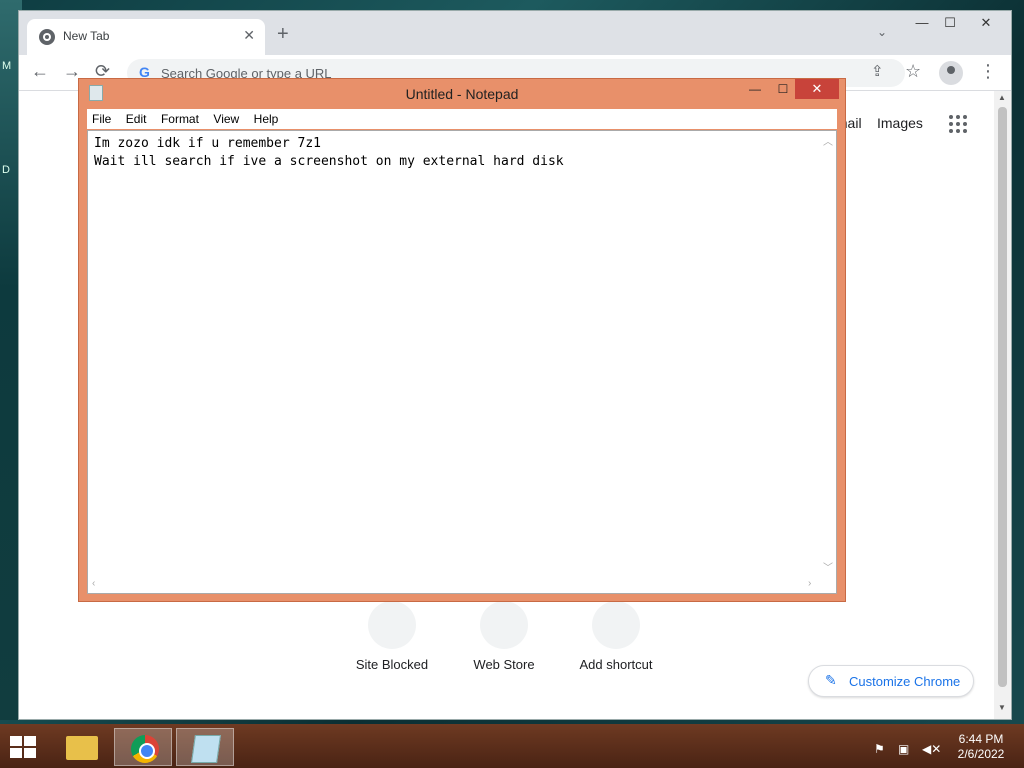 The width and height of the screenshot is (1024, 768). I want to click on menu-format: Format, so click(180, 117).